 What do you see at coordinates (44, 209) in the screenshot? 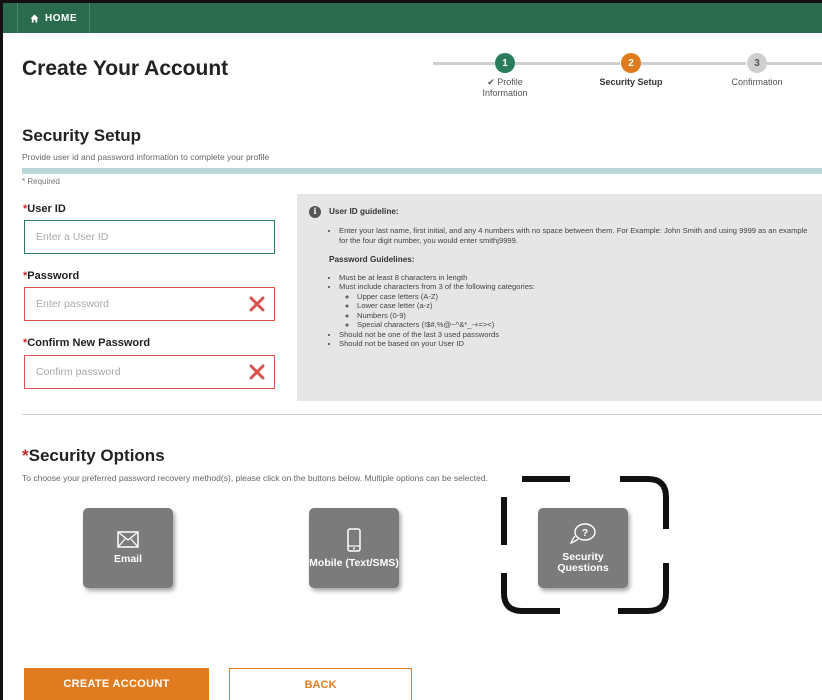
I see `user-id-label: *User ID` at bounding box center [44, 209].